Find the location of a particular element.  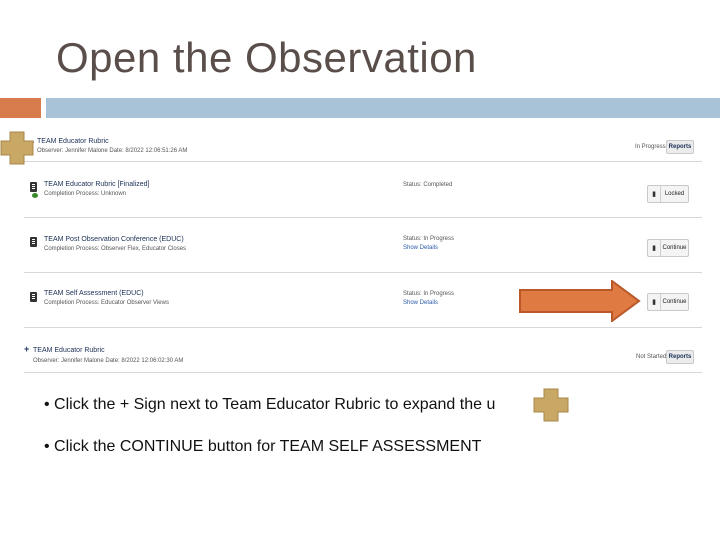

expand-plus-sign: + is located at coordinates (26, 349).